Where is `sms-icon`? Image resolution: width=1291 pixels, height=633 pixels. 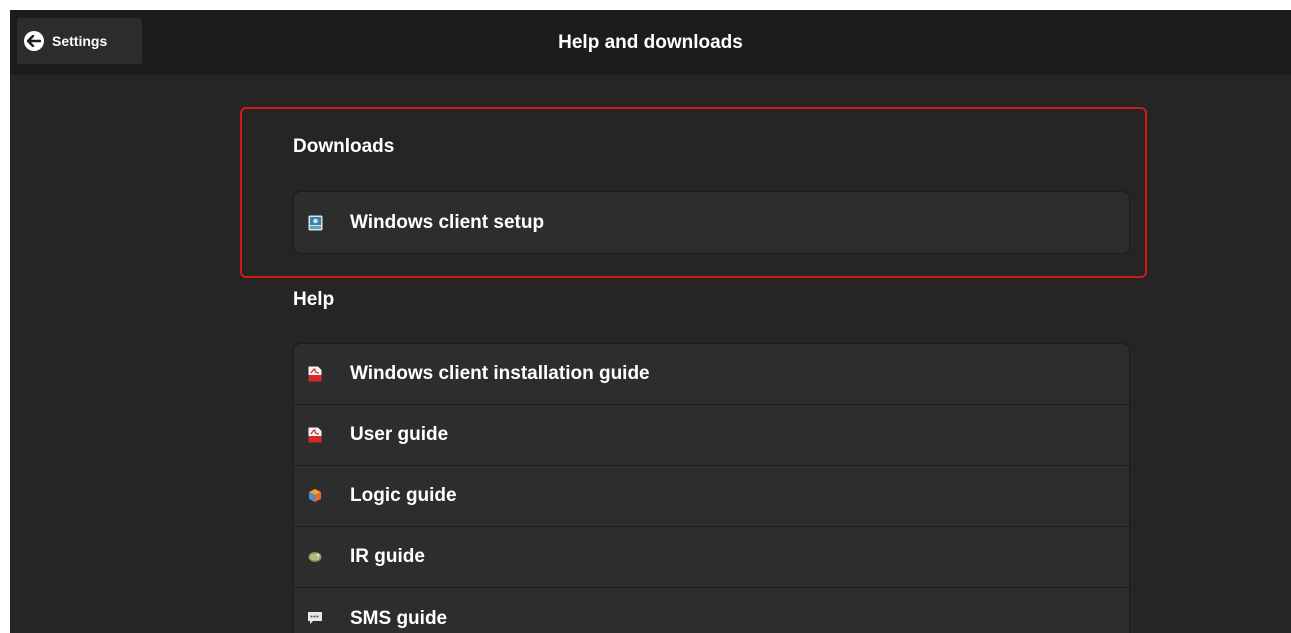
sms-icon is located at coordinates (315, 619).